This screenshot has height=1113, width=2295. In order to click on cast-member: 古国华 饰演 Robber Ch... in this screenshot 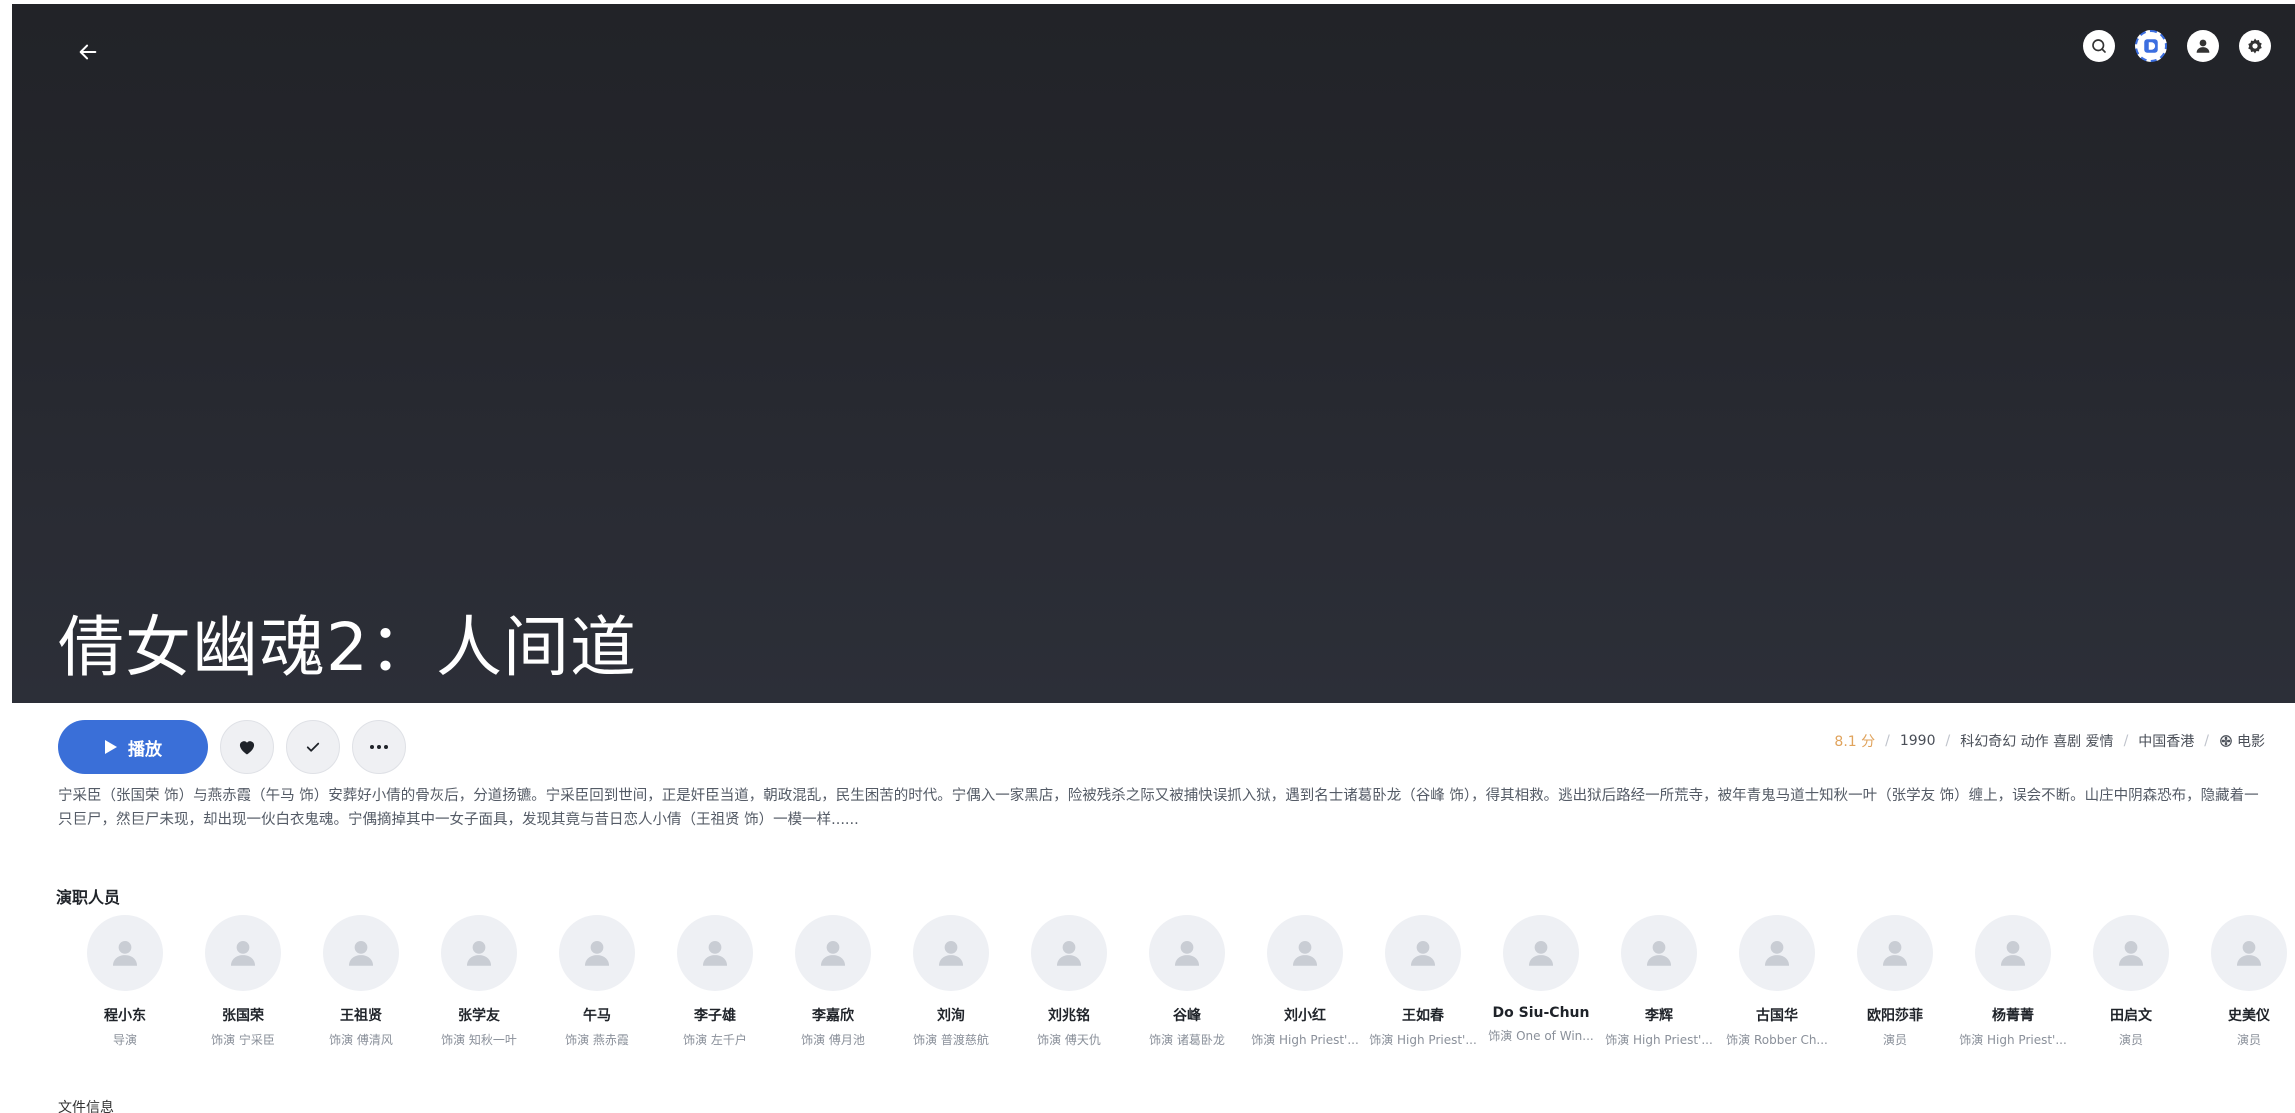, I will do `click(1777, 981)`.